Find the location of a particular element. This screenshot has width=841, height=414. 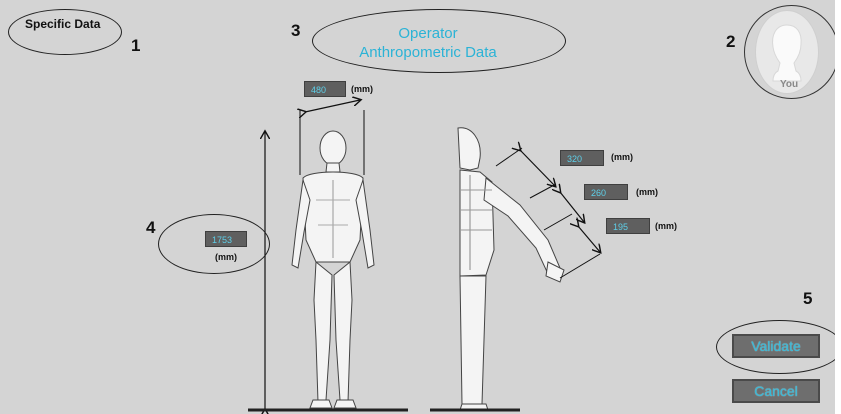

validate-button: Validate is located at coordinates (776, 346).